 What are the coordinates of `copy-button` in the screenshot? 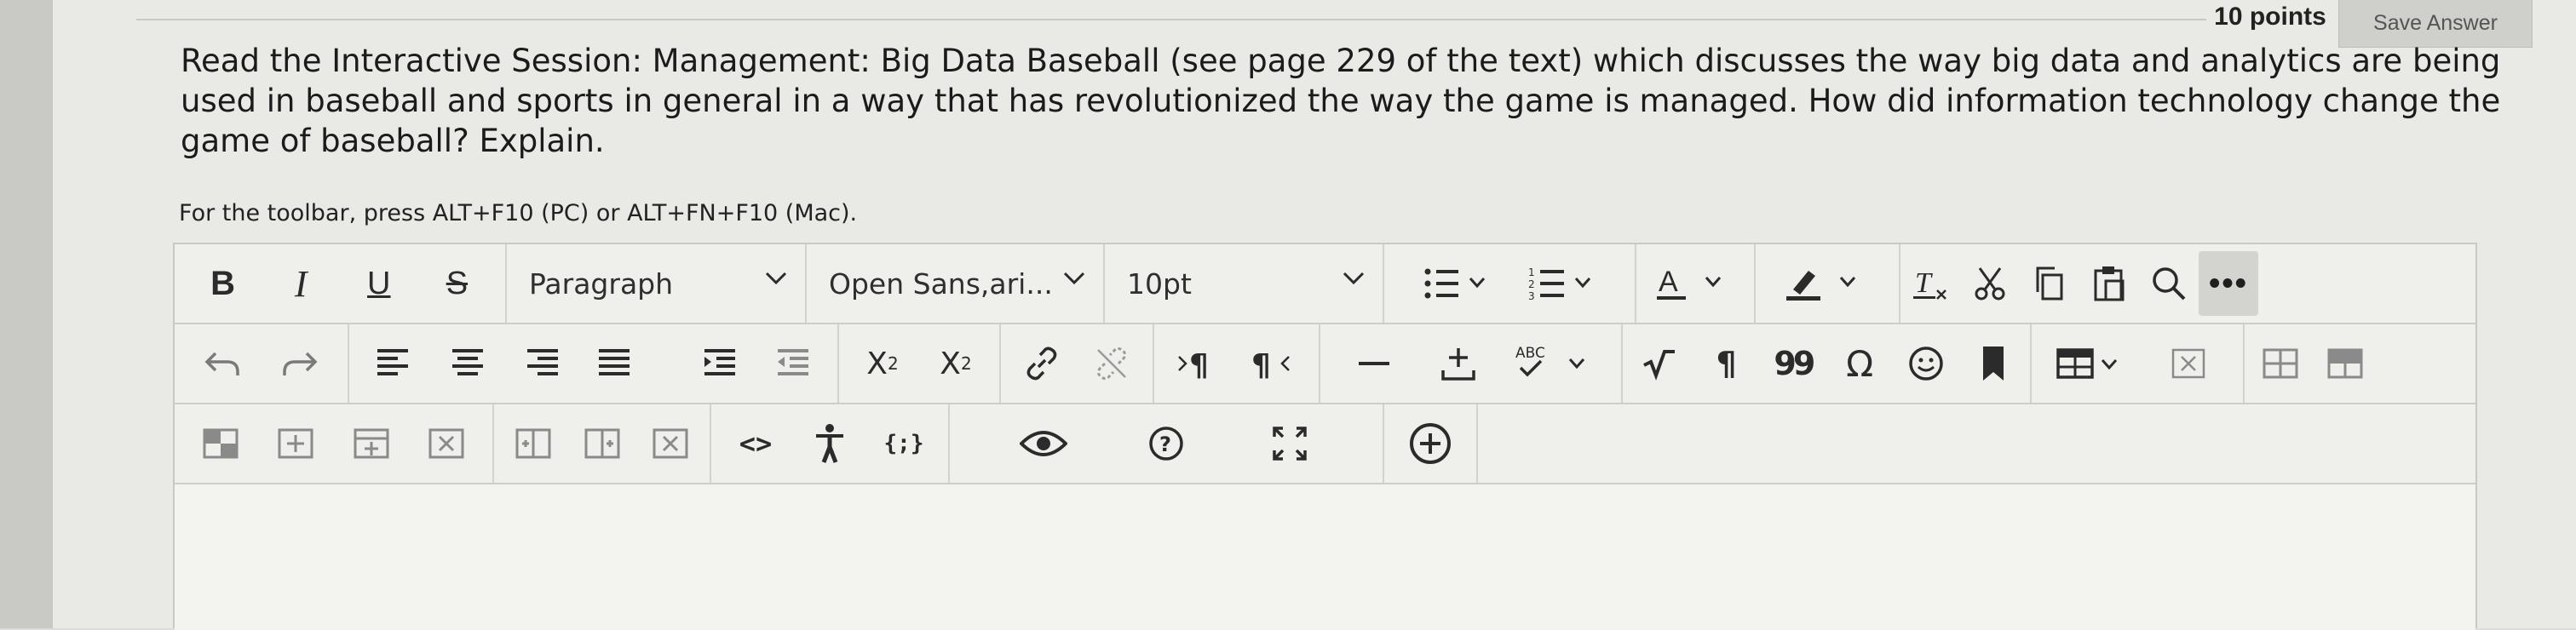 It's located at (2050, 283).